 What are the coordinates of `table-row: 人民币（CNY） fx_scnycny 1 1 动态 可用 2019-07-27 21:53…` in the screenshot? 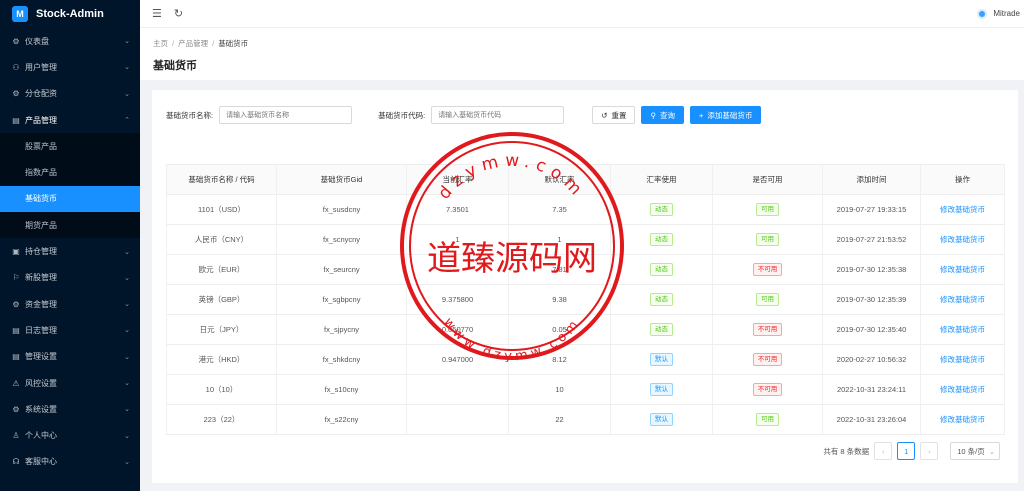 It's located at (585, 239).